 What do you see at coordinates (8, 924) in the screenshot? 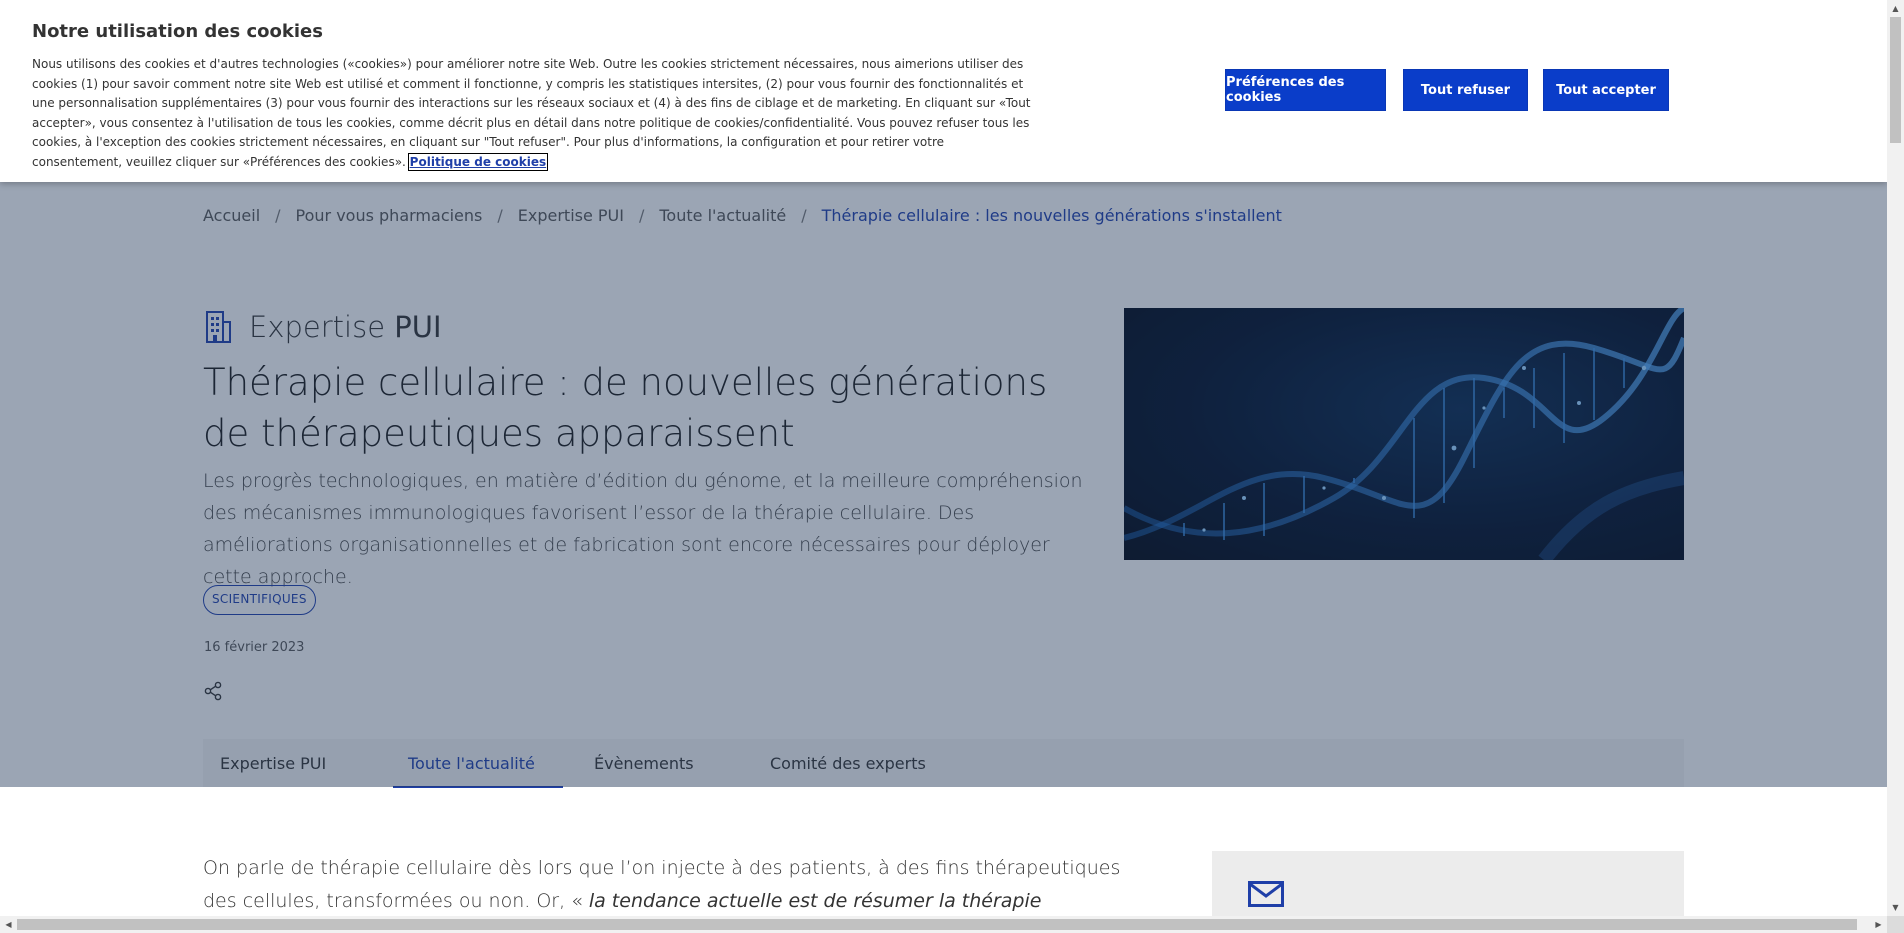
I see `scroll-left-arrow-icon: ◀` at bounding box center [8, 924].